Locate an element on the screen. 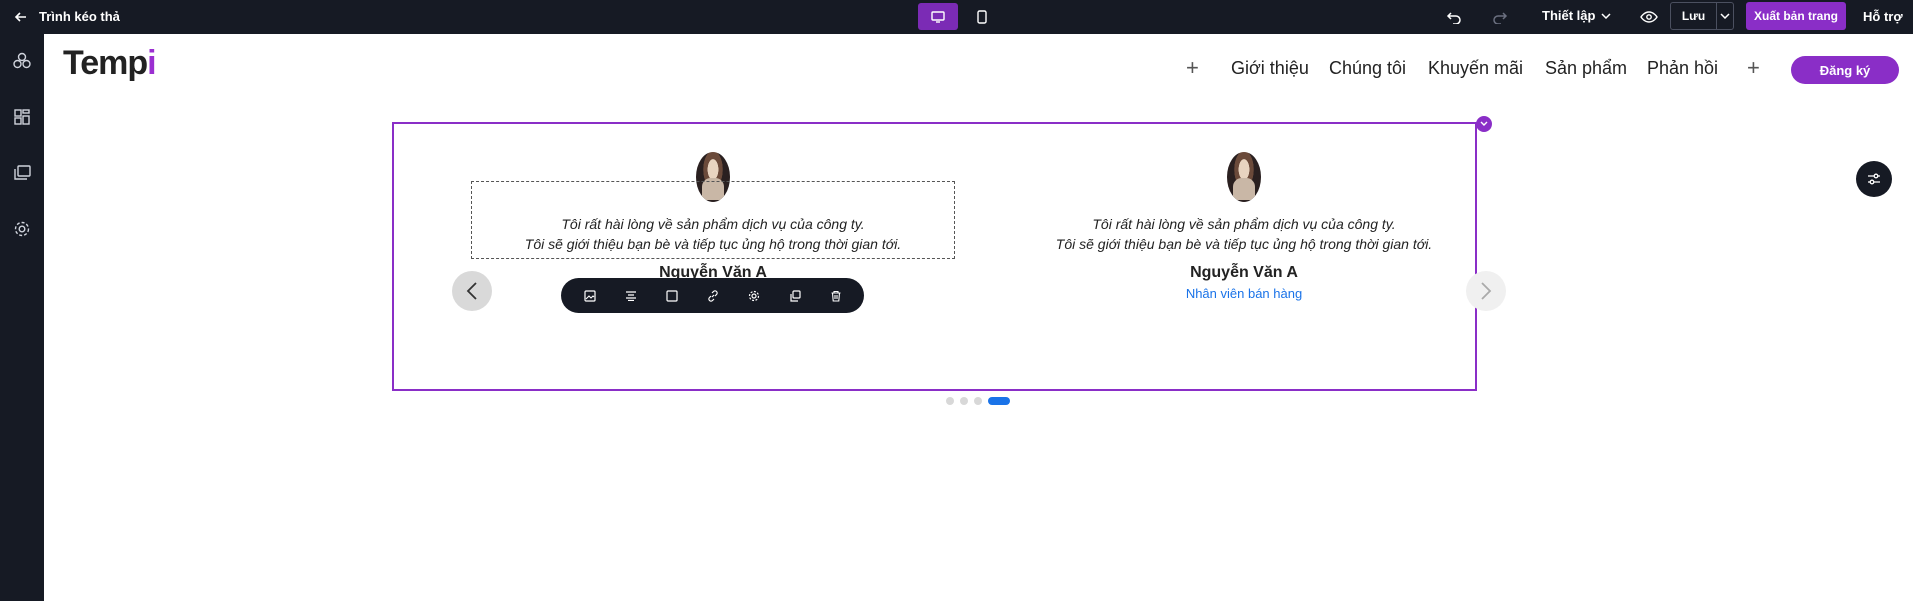  site-logo: Tempi is located at coordinates (110, 63).